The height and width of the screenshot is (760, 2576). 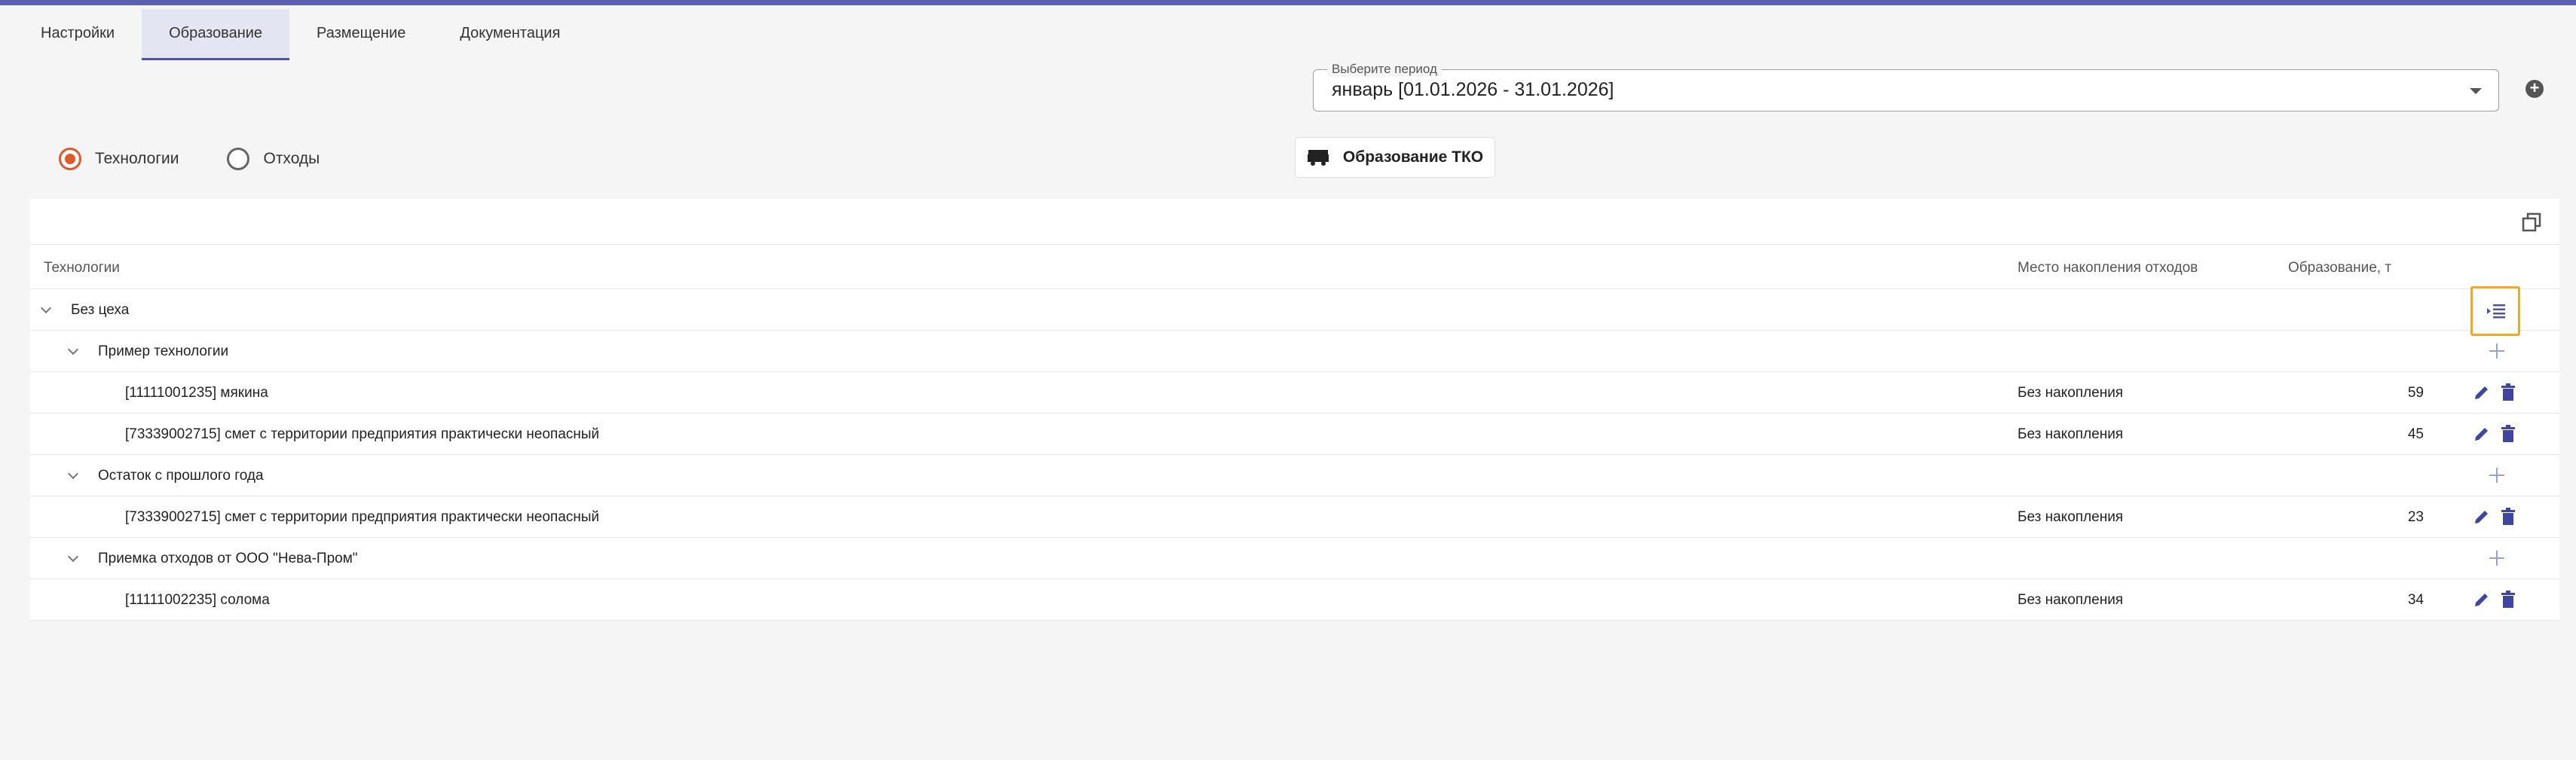 What do you see at coordinates (2476, 91) in the screenshot?
I see `dropdown-arrow-icon` at bounding box center [2476, 91].